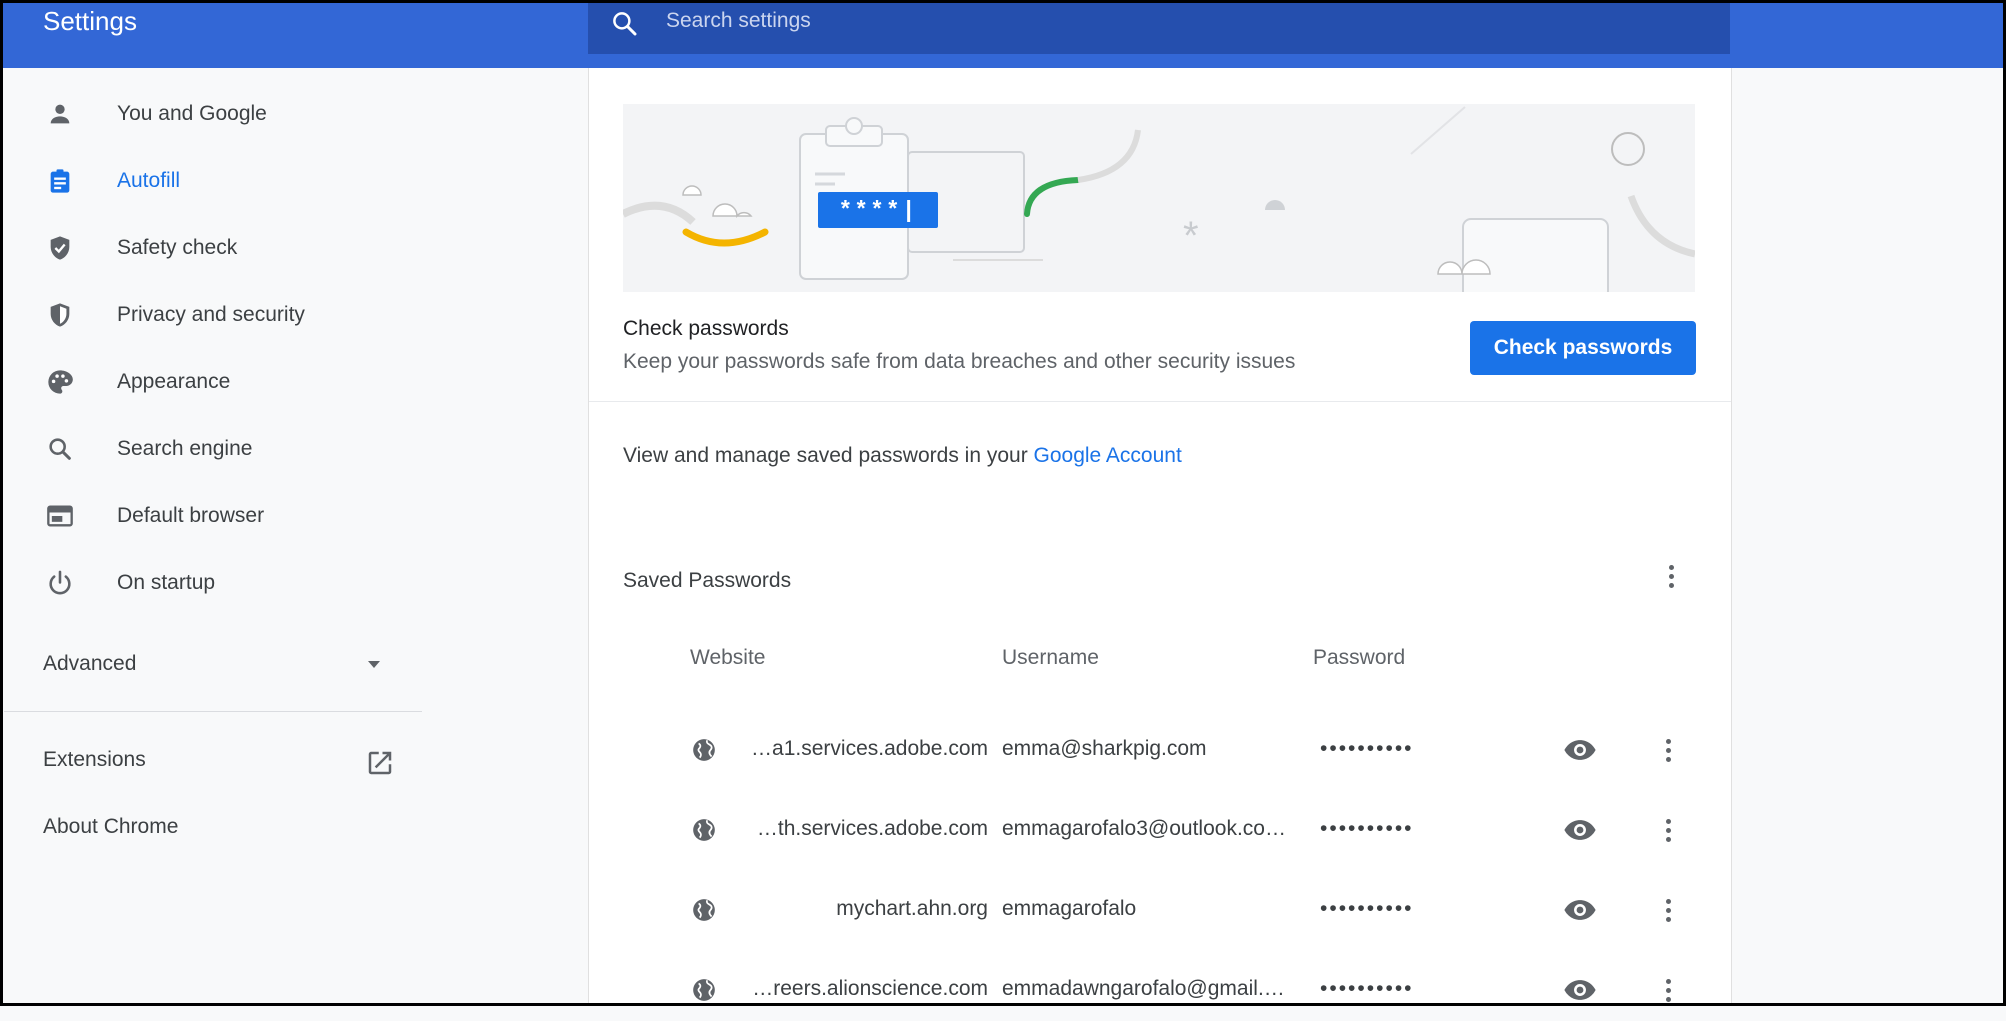 The width and height of the screenshot is (2006, 1021). I want to click on sidebar-item-default-browser: Default browser, so click(300, 516).